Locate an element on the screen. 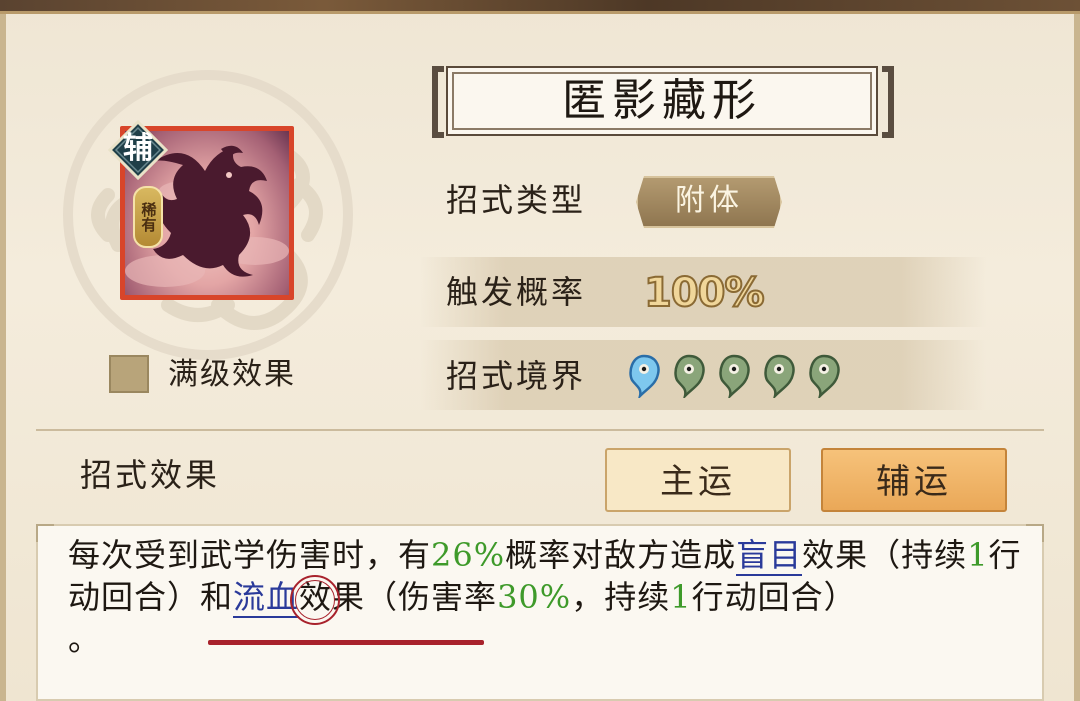  max-level-checkbox is located at coordinates (129, 374).